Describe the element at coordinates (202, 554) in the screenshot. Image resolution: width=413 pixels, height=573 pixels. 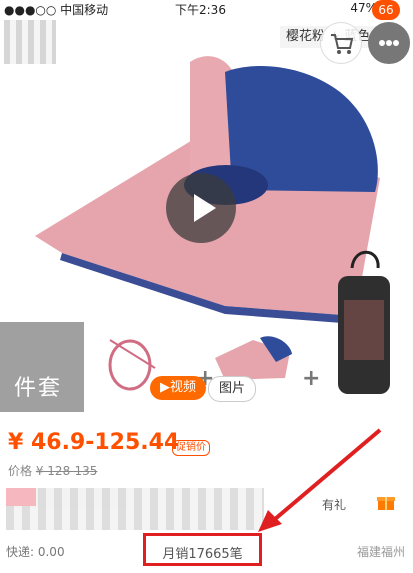
I see `monthly-sales: 月销17665笔` at that location.